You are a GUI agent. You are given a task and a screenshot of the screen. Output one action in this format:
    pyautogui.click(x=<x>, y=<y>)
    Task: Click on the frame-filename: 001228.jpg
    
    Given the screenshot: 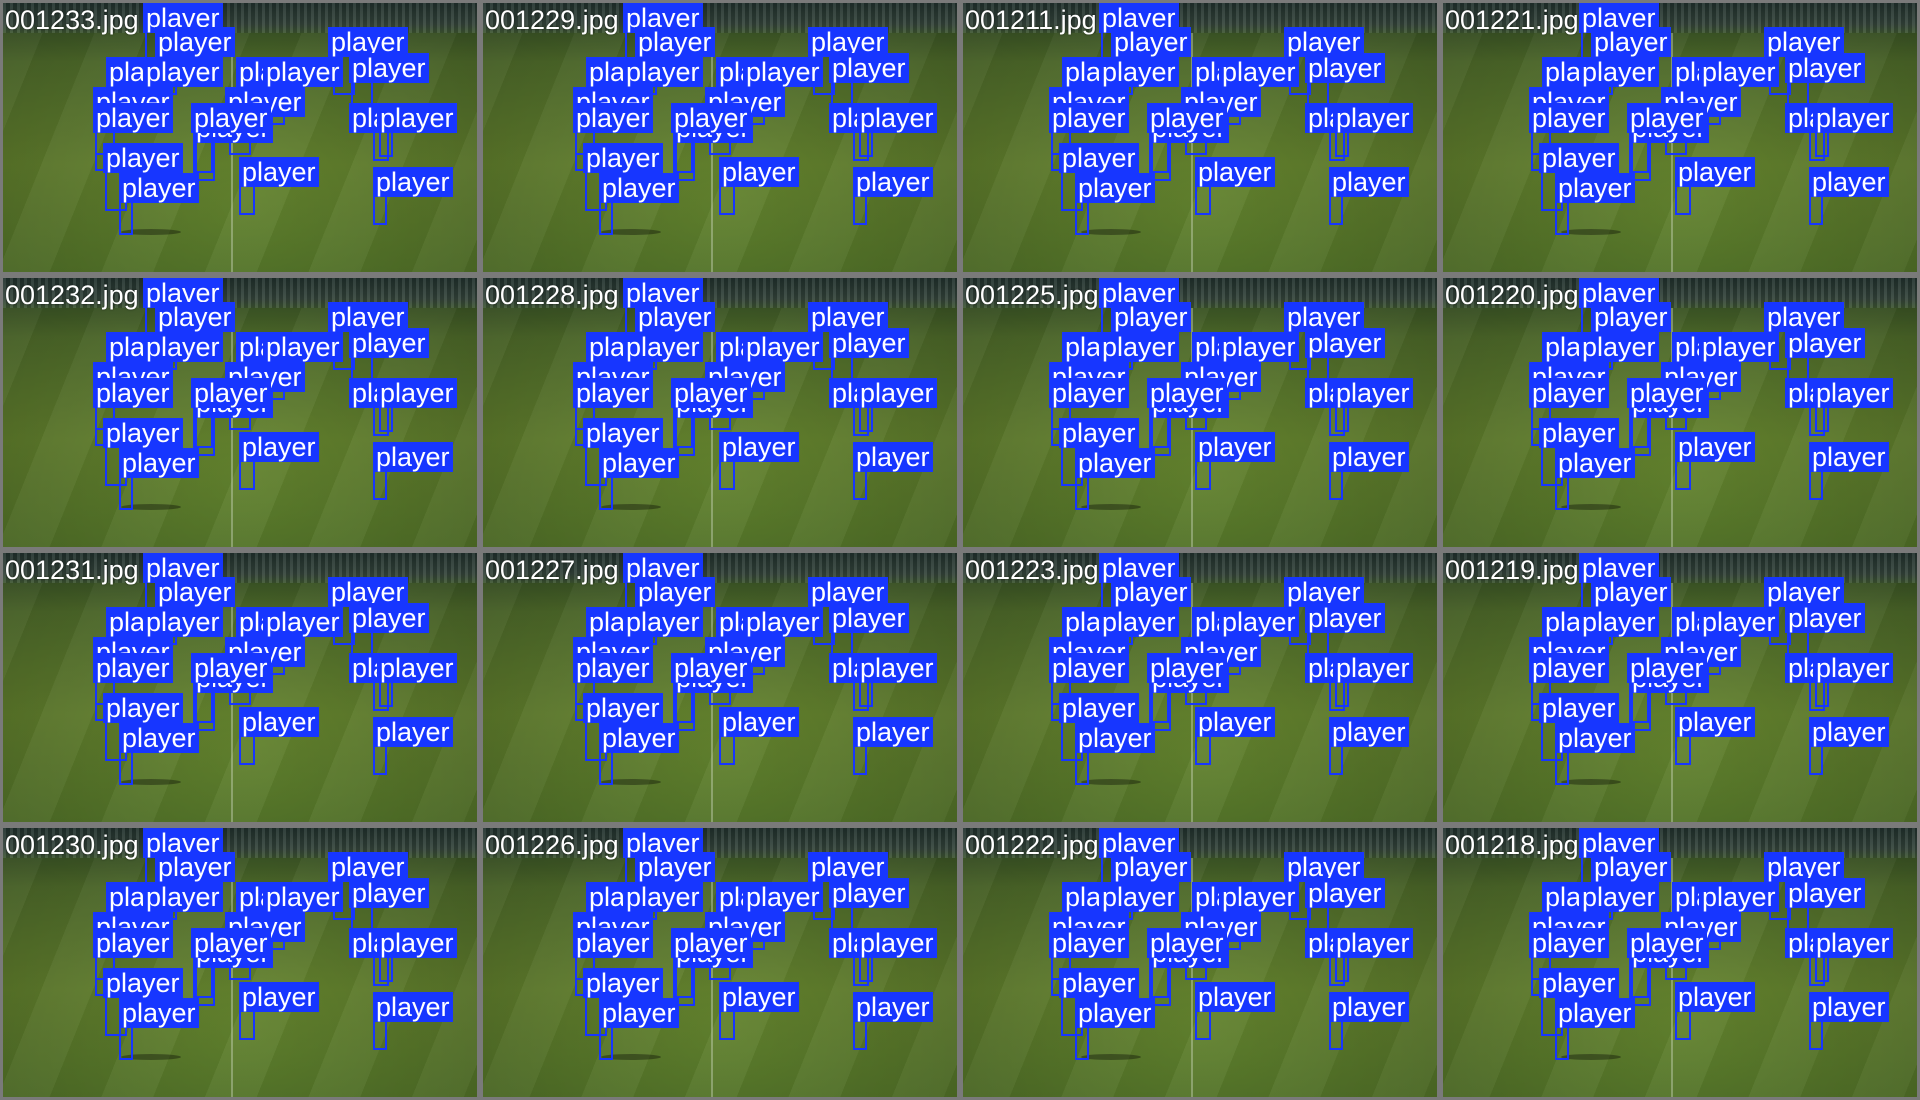 What is the action you would take?
    pyautogui.click(x=552, y=295)
    